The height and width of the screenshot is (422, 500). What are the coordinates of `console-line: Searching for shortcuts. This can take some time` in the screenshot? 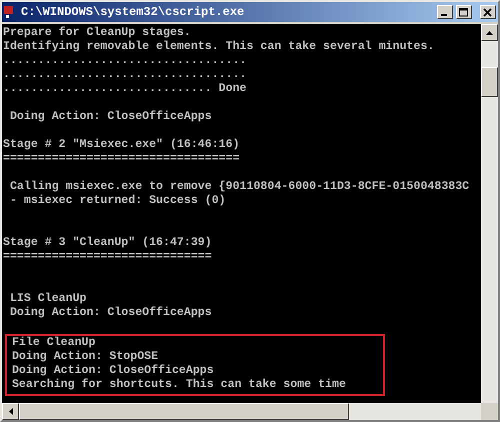 It's located at (178, 385).